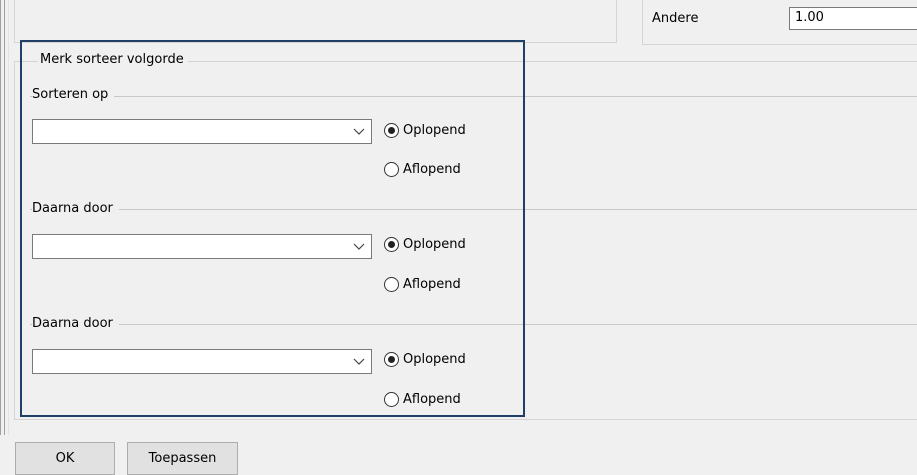 The height and width of the screenshot is (475, 917). I want to click on ok-button: OK, so click(65, 458).